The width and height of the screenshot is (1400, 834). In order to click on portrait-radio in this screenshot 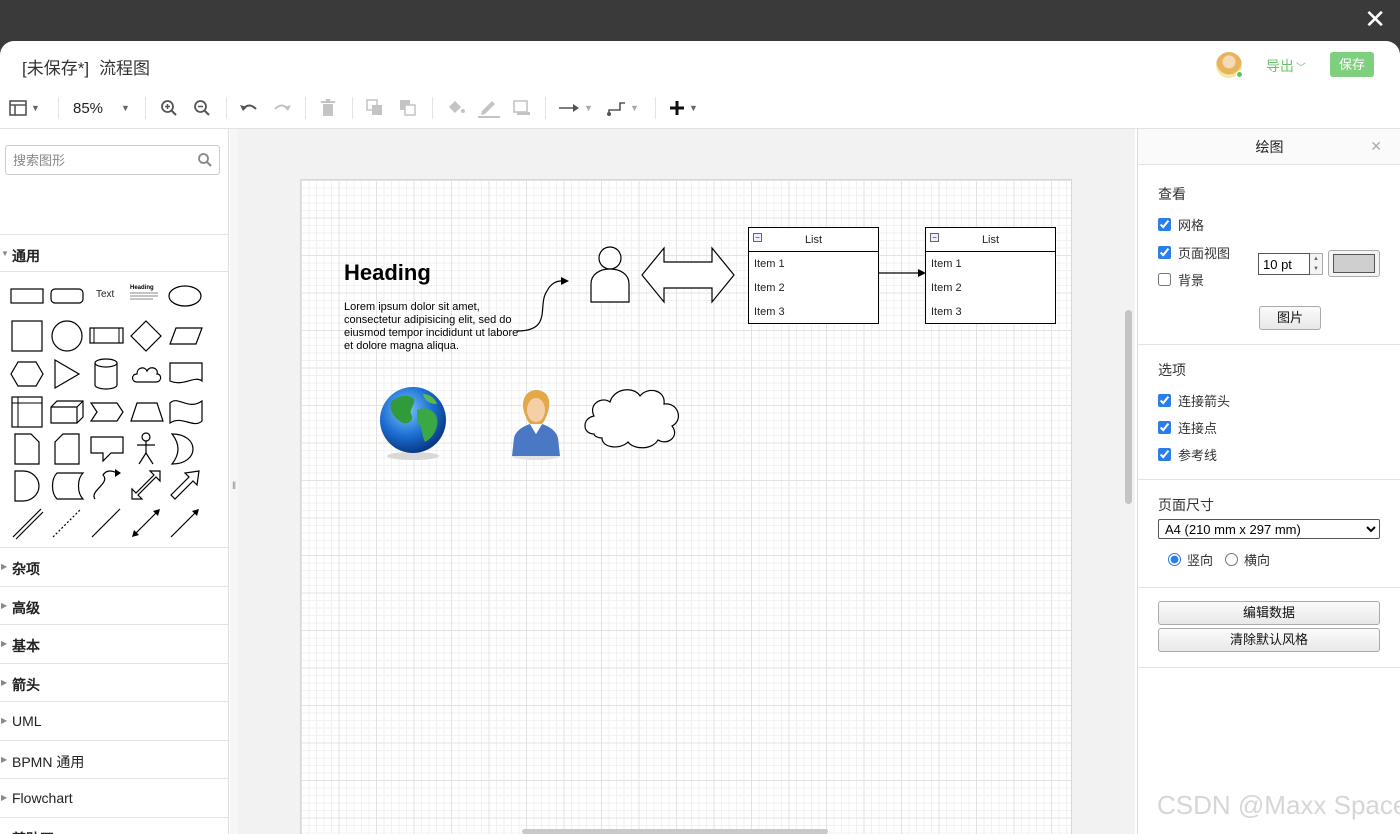, I will do `click(1174, 559)`.